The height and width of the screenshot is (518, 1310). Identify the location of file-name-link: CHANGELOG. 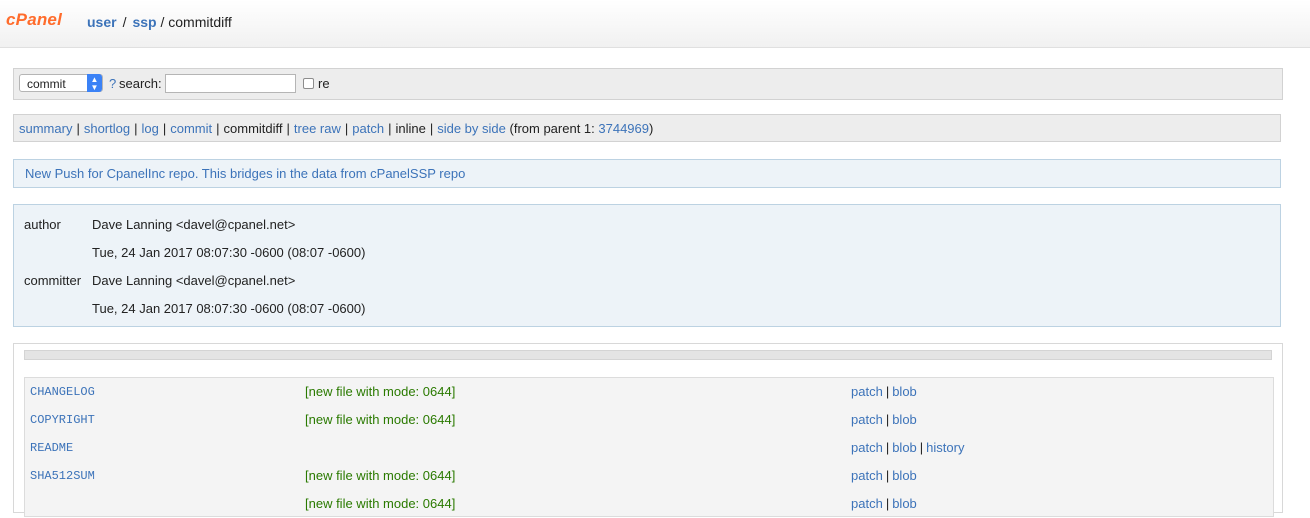
(62, 392).